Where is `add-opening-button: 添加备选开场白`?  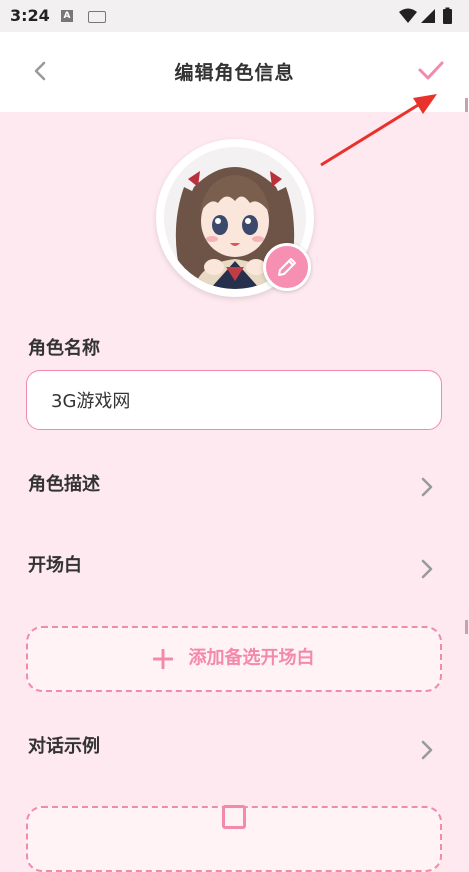
add-opening-button: 添加备选开场白 is located at coordinates (234, 659).